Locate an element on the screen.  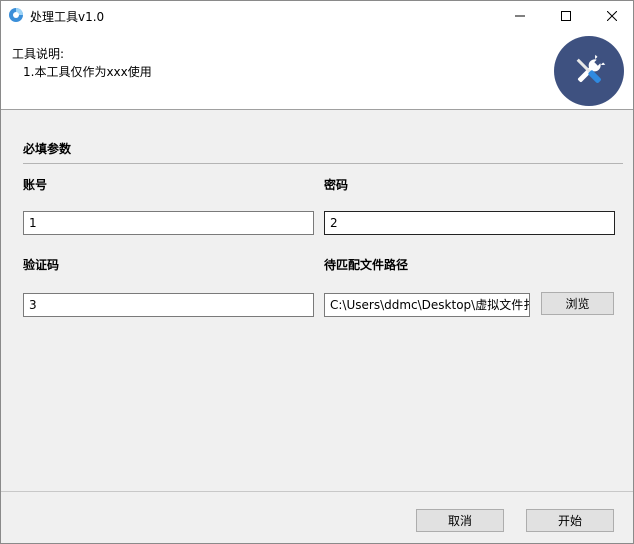
tool-badge is located at coordinates (589, 71).